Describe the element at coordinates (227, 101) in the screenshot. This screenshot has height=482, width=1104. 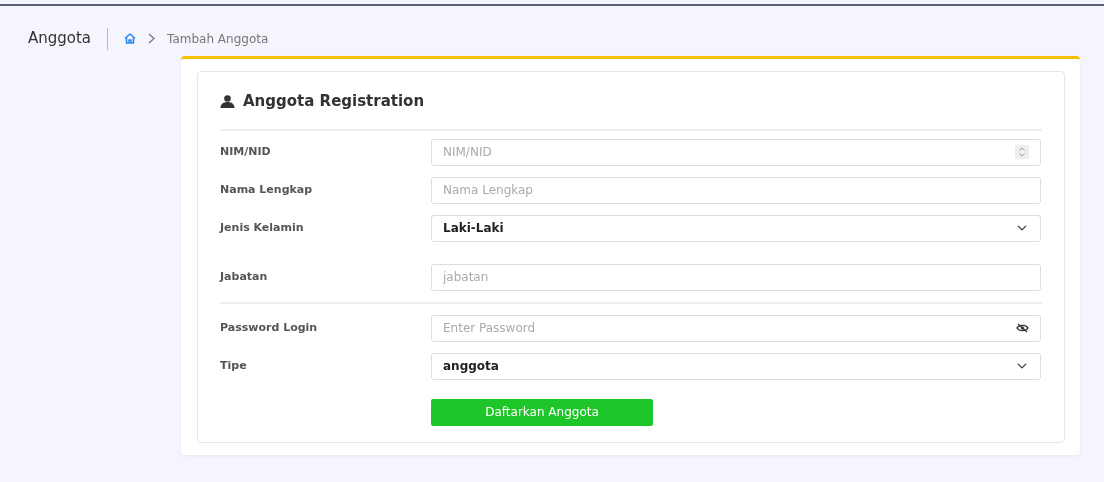
I see `user-icon` at that location.